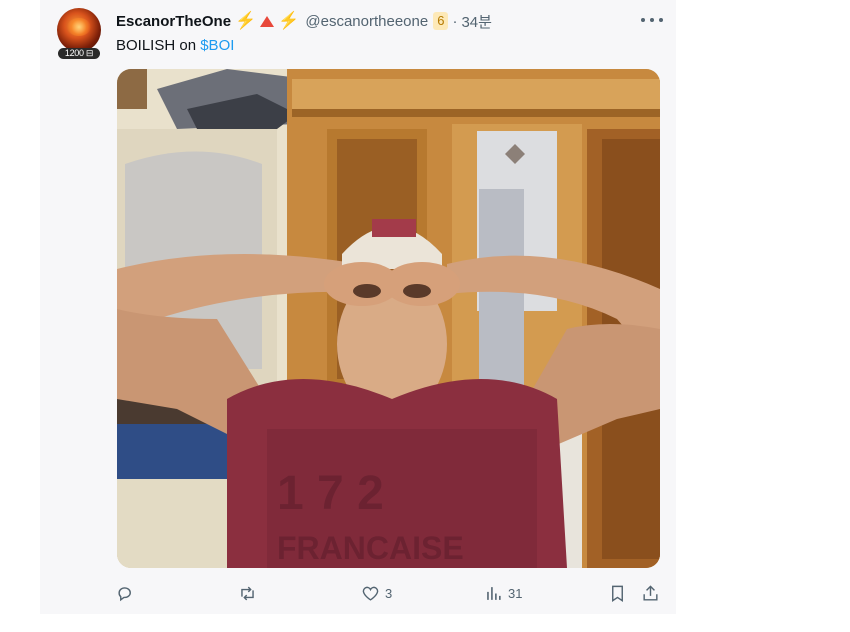 This screenshot has width=850, height=632. I want to click on red-triangle-icon, so click(267, 21).